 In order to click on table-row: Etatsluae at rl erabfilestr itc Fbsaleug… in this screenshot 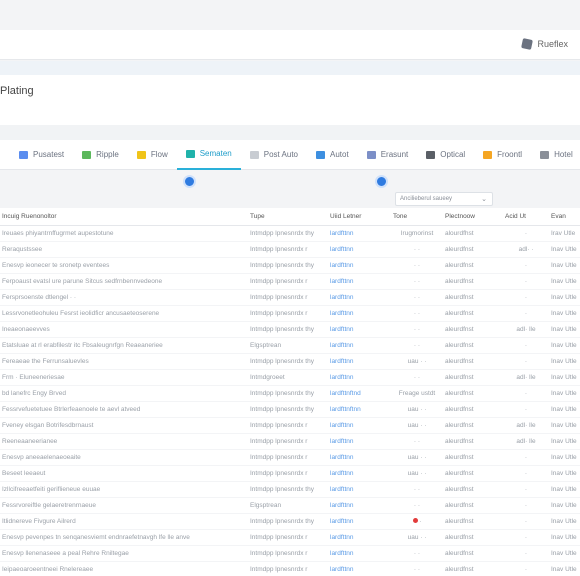, I will do `click(290, 345)`.